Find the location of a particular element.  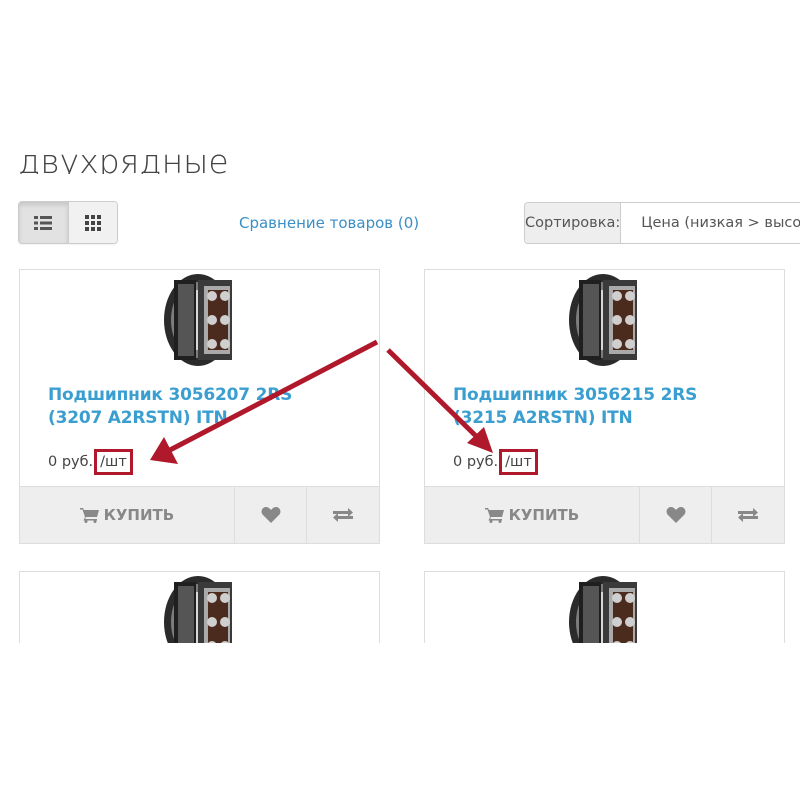

grid-view-icon is located at coordinates (92, 222).